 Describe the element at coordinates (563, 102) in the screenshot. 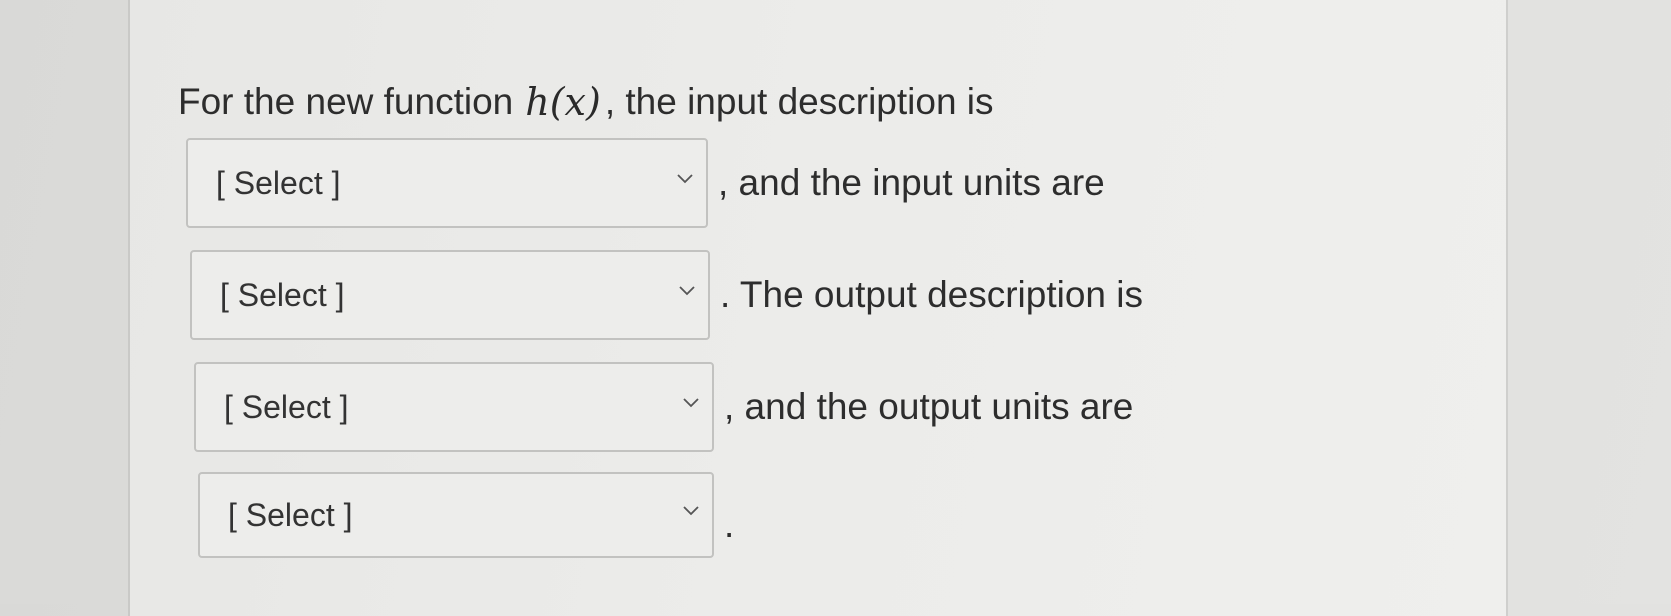

I see `function-name: h(x)` at that location.